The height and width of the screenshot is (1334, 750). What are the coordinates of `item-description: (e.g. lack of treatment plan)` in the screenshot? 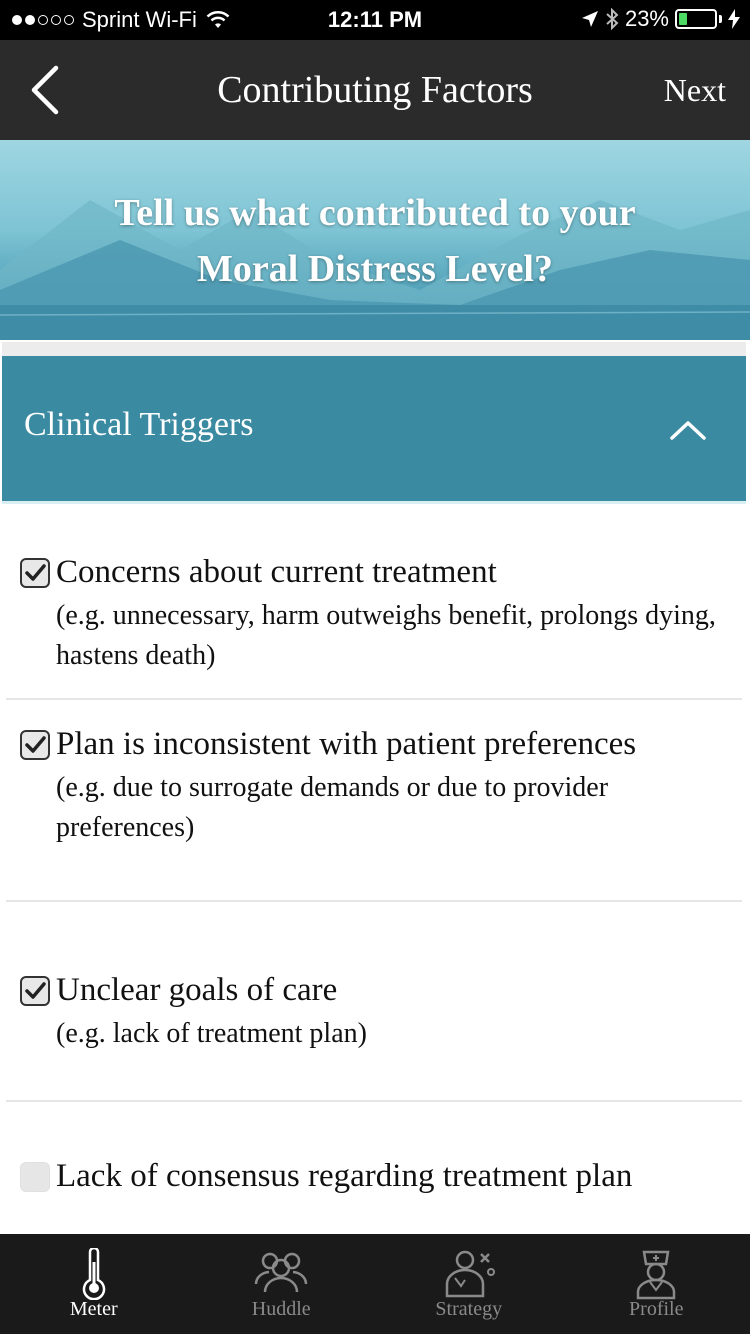 It's located at (211, 1033).